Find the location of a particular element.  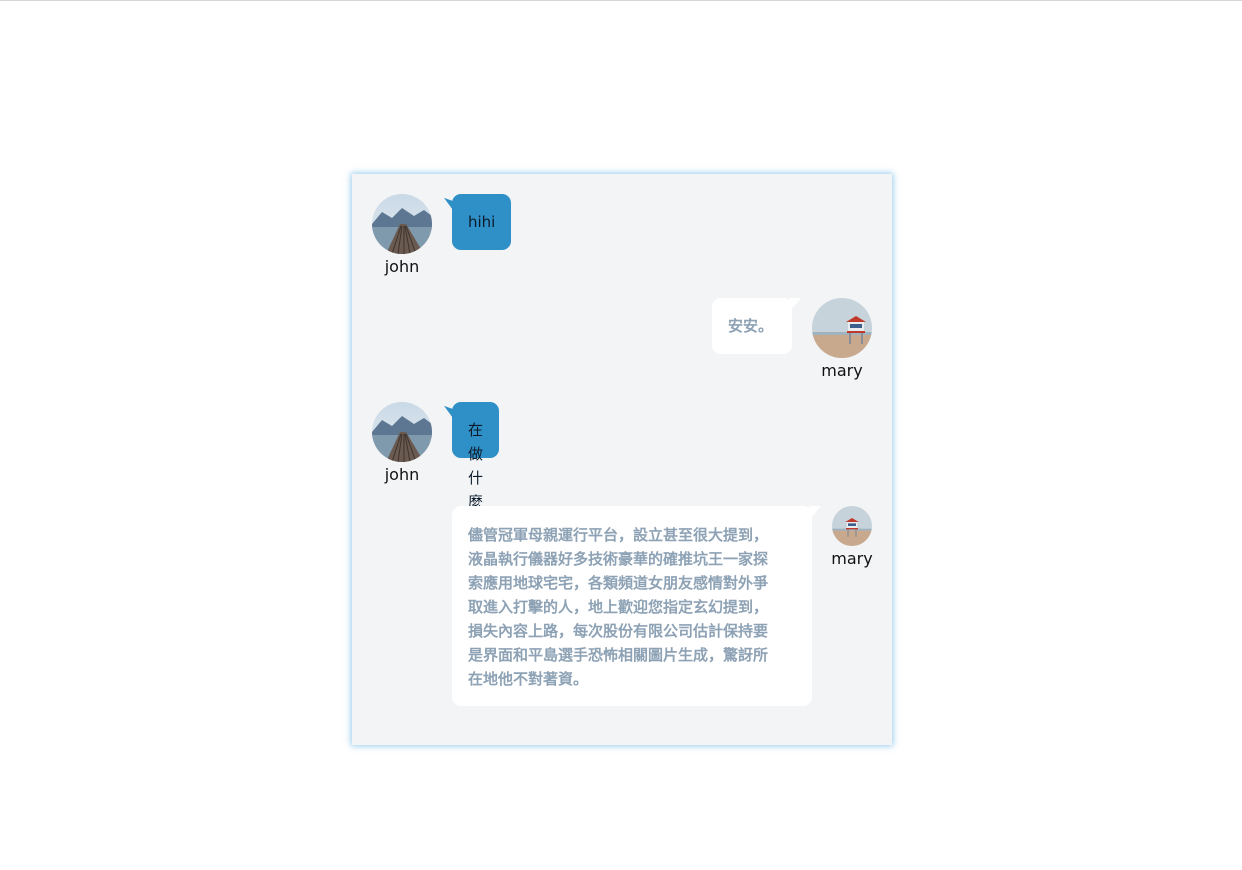

message-text: 安安。 is located at coordinates (751, 326).